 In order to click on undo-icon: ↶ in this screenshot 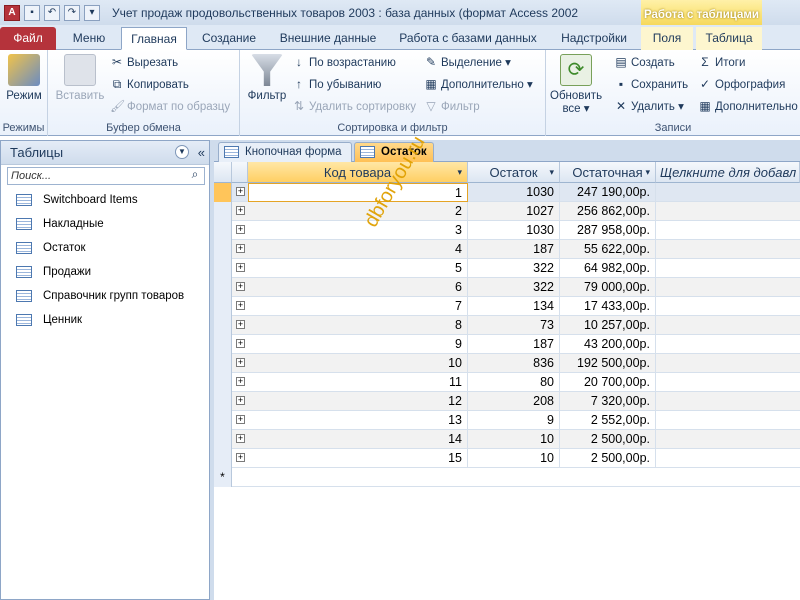, I will do `click(52, 12)`.